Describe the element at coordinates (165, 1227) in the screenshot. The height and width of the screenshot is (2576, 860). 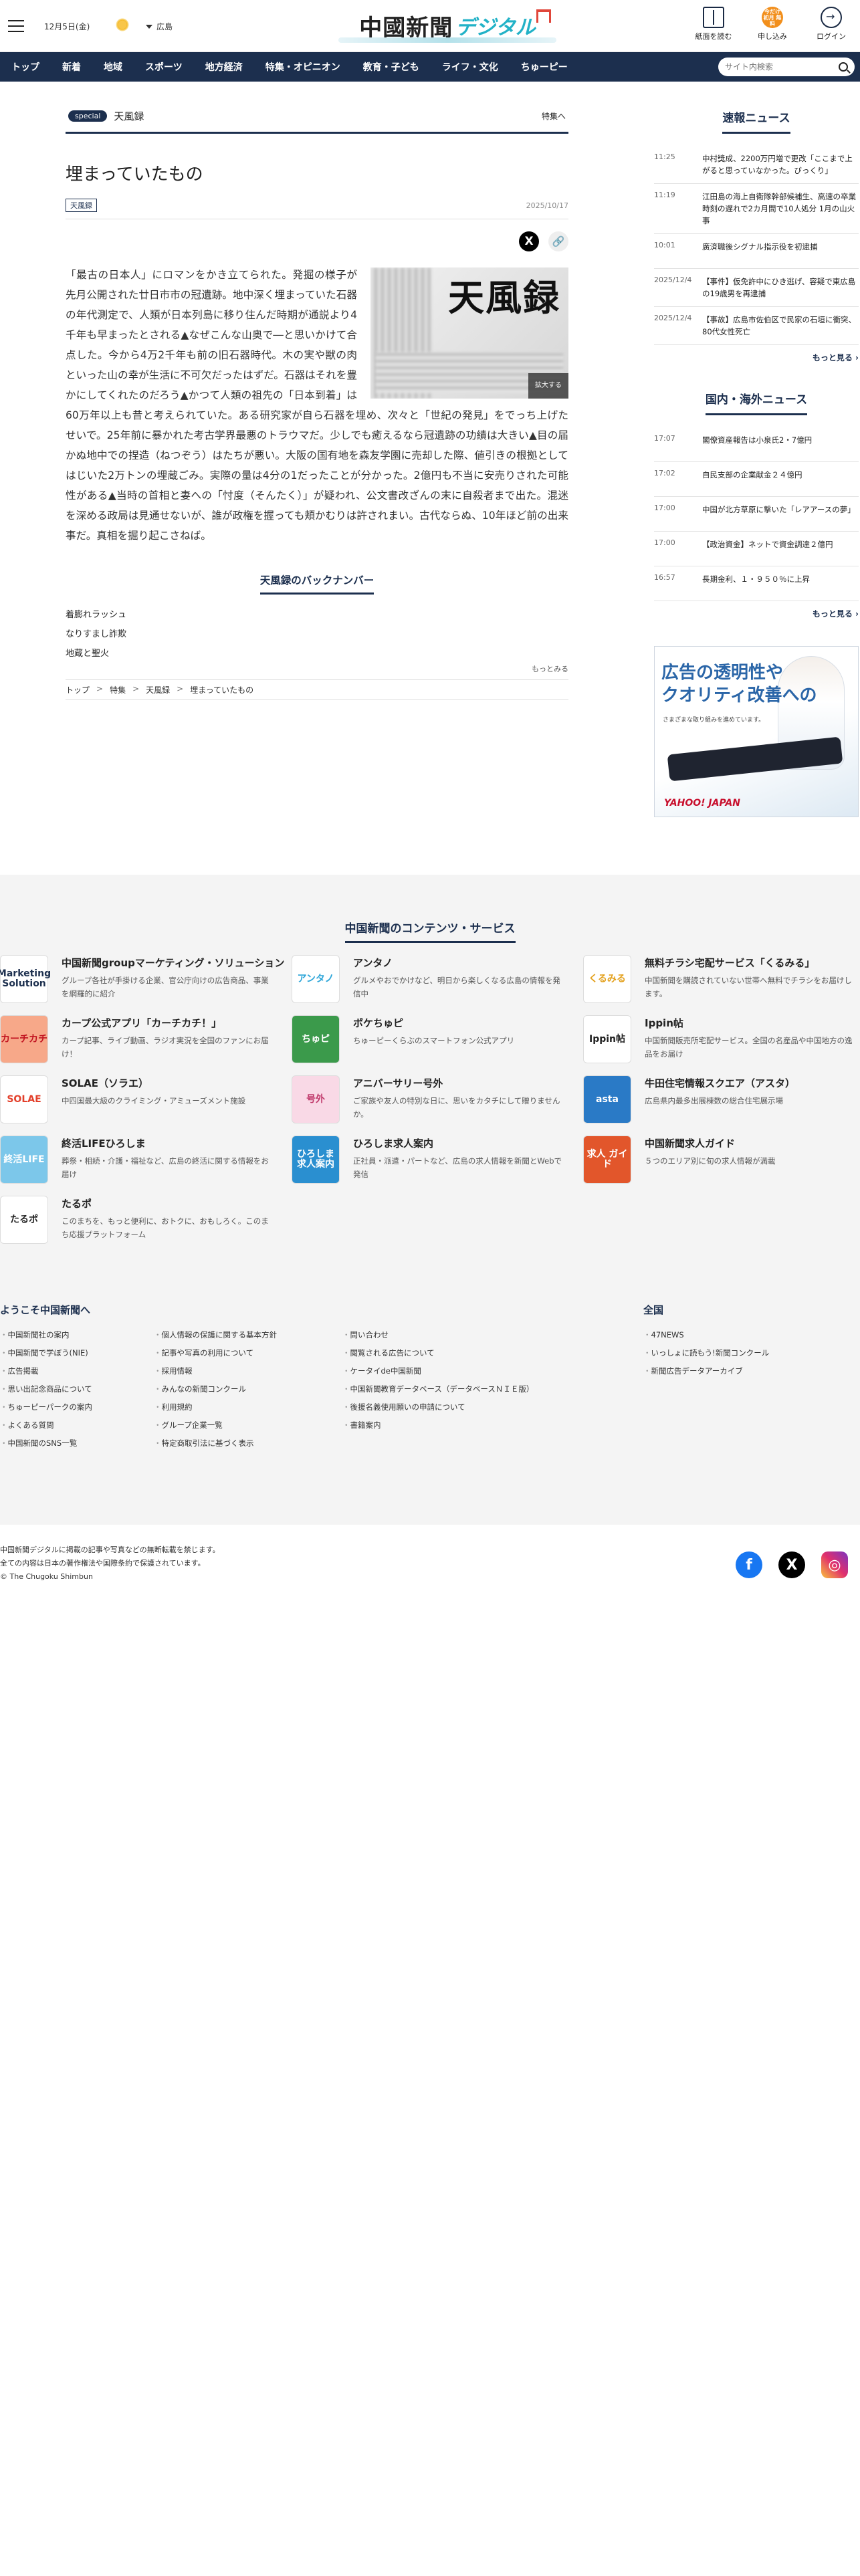
I see `service-desc: このまちを、もっと便利に、おトクに、おもしろく。このまち応援プラットフォーム` at that location.